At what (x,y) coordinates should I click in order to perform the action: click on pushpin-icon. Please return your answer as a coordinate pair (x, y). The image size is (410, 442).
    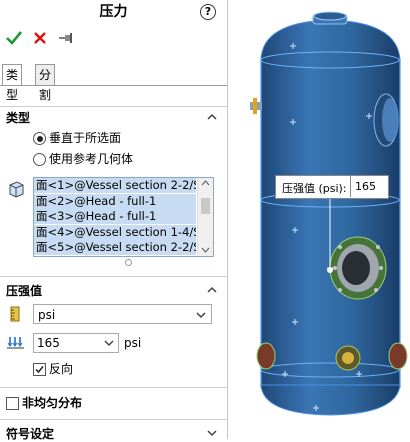
    Looking at the image, I should click on (65, 38).